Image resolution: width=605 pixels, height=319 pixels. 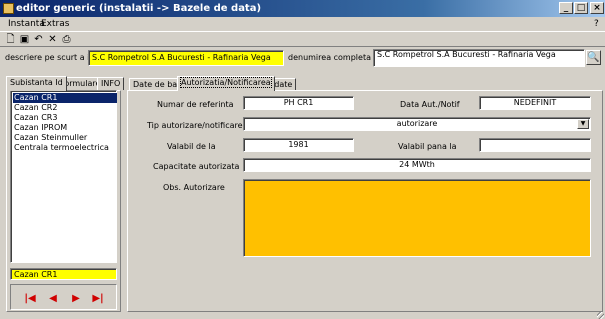 What do you see at coordinates (597, 8) in the screenshot?
I see `close-button: ×` at bounding box center [597, 8].